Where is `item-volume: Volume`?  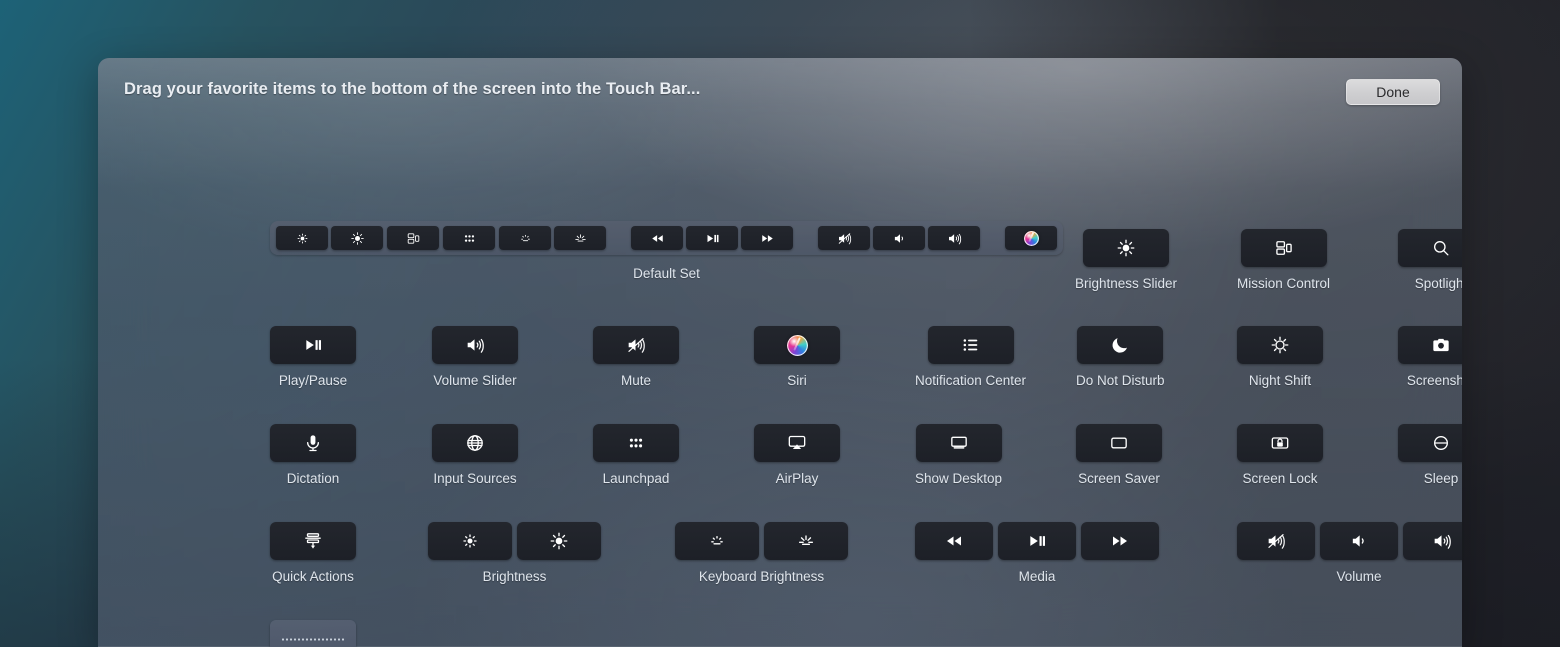
item-volume: Volume is located at coordinates (1349, 553).